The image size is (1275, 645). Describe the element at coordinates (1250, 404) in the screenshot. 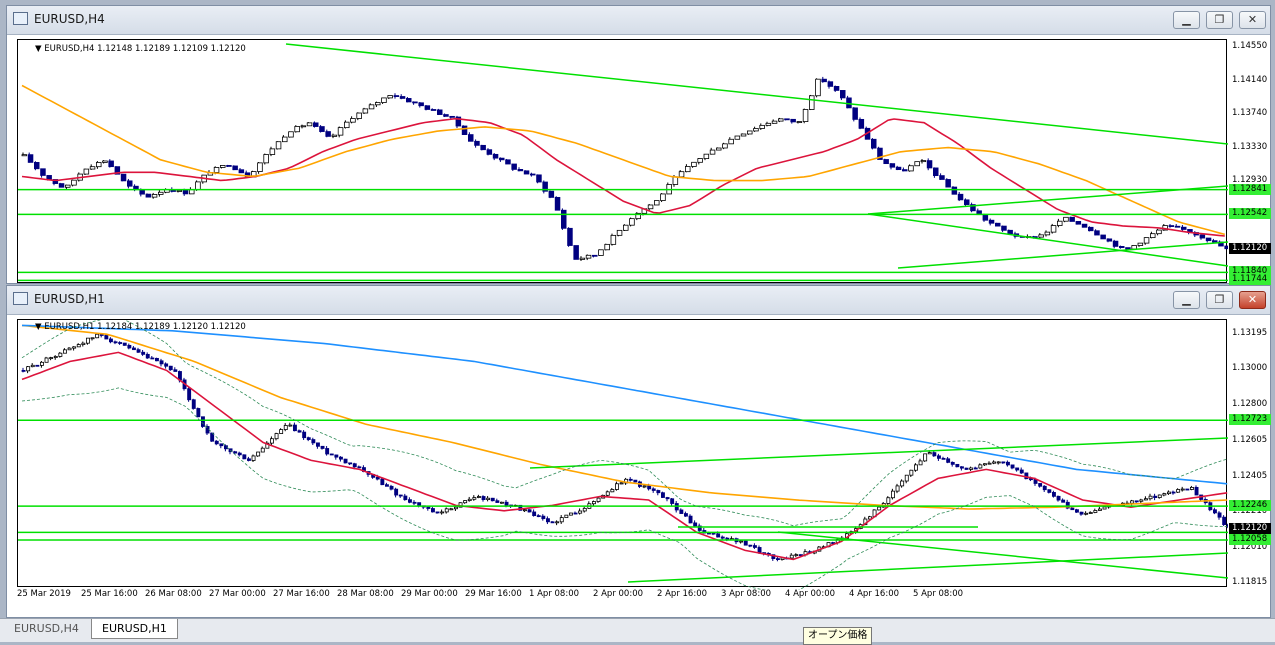

I see `price-tick-label: 1.12800` at that location.